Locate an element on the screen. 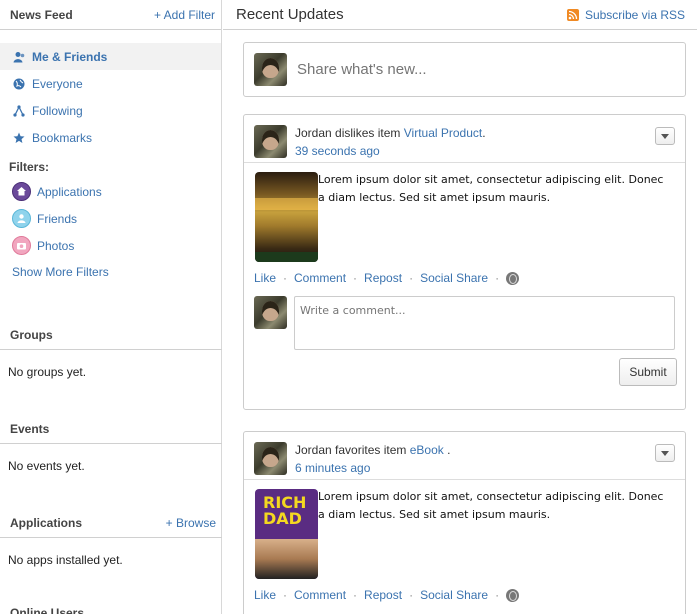 This screenshot has height=614, width=697. post-verb: favorites item is located at coordinates (371, 450).